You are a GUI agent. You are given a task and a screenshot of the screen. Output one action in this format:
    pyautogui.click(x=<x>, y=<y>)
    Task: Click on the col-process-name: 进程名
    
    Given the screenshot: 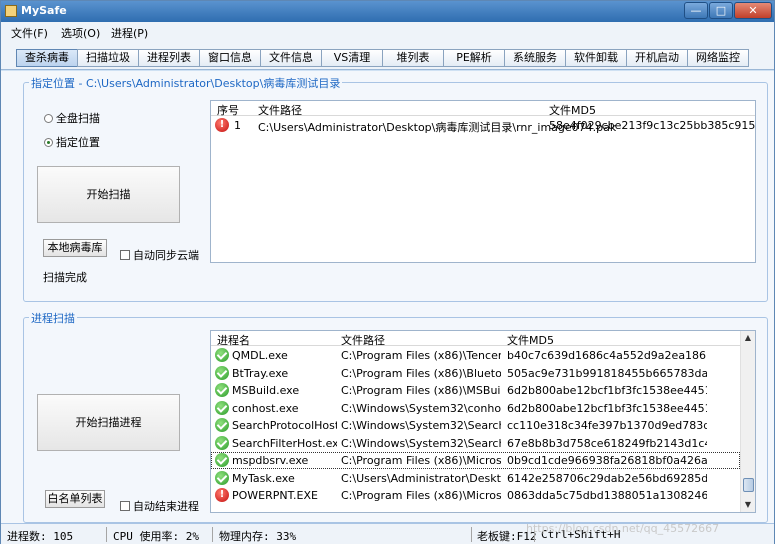 What is the action you would take?
    pyautogui.click(x=233, y=340)
    